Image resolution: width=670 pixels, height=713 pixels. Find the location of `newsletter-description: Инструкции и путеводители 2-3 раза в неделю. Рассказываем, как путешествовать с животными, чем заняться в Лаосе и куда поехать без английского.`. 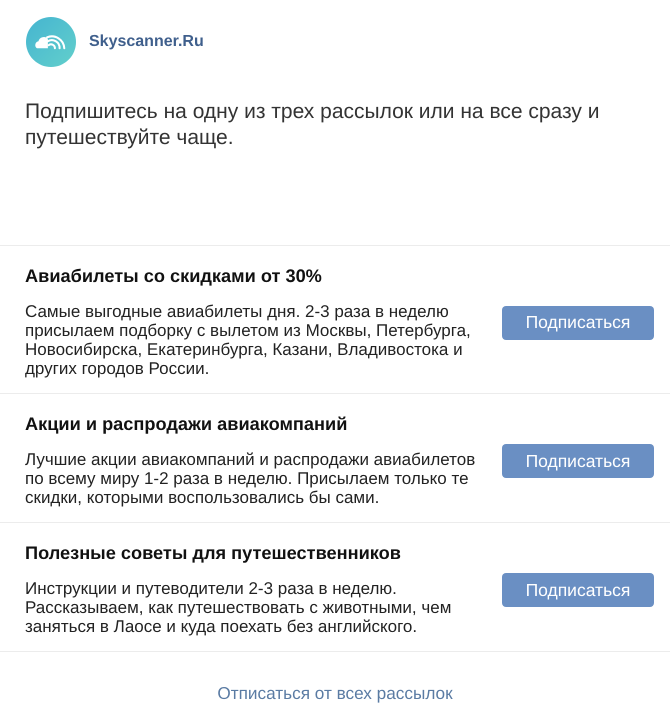

newsletter-description: Инструкции и путеводители 2-3 раза в неделю. Рассказываем, как путешествовать с животными, чем заняться в Лаосе и куда поехать без английского. is located at coordinates (238, 607).